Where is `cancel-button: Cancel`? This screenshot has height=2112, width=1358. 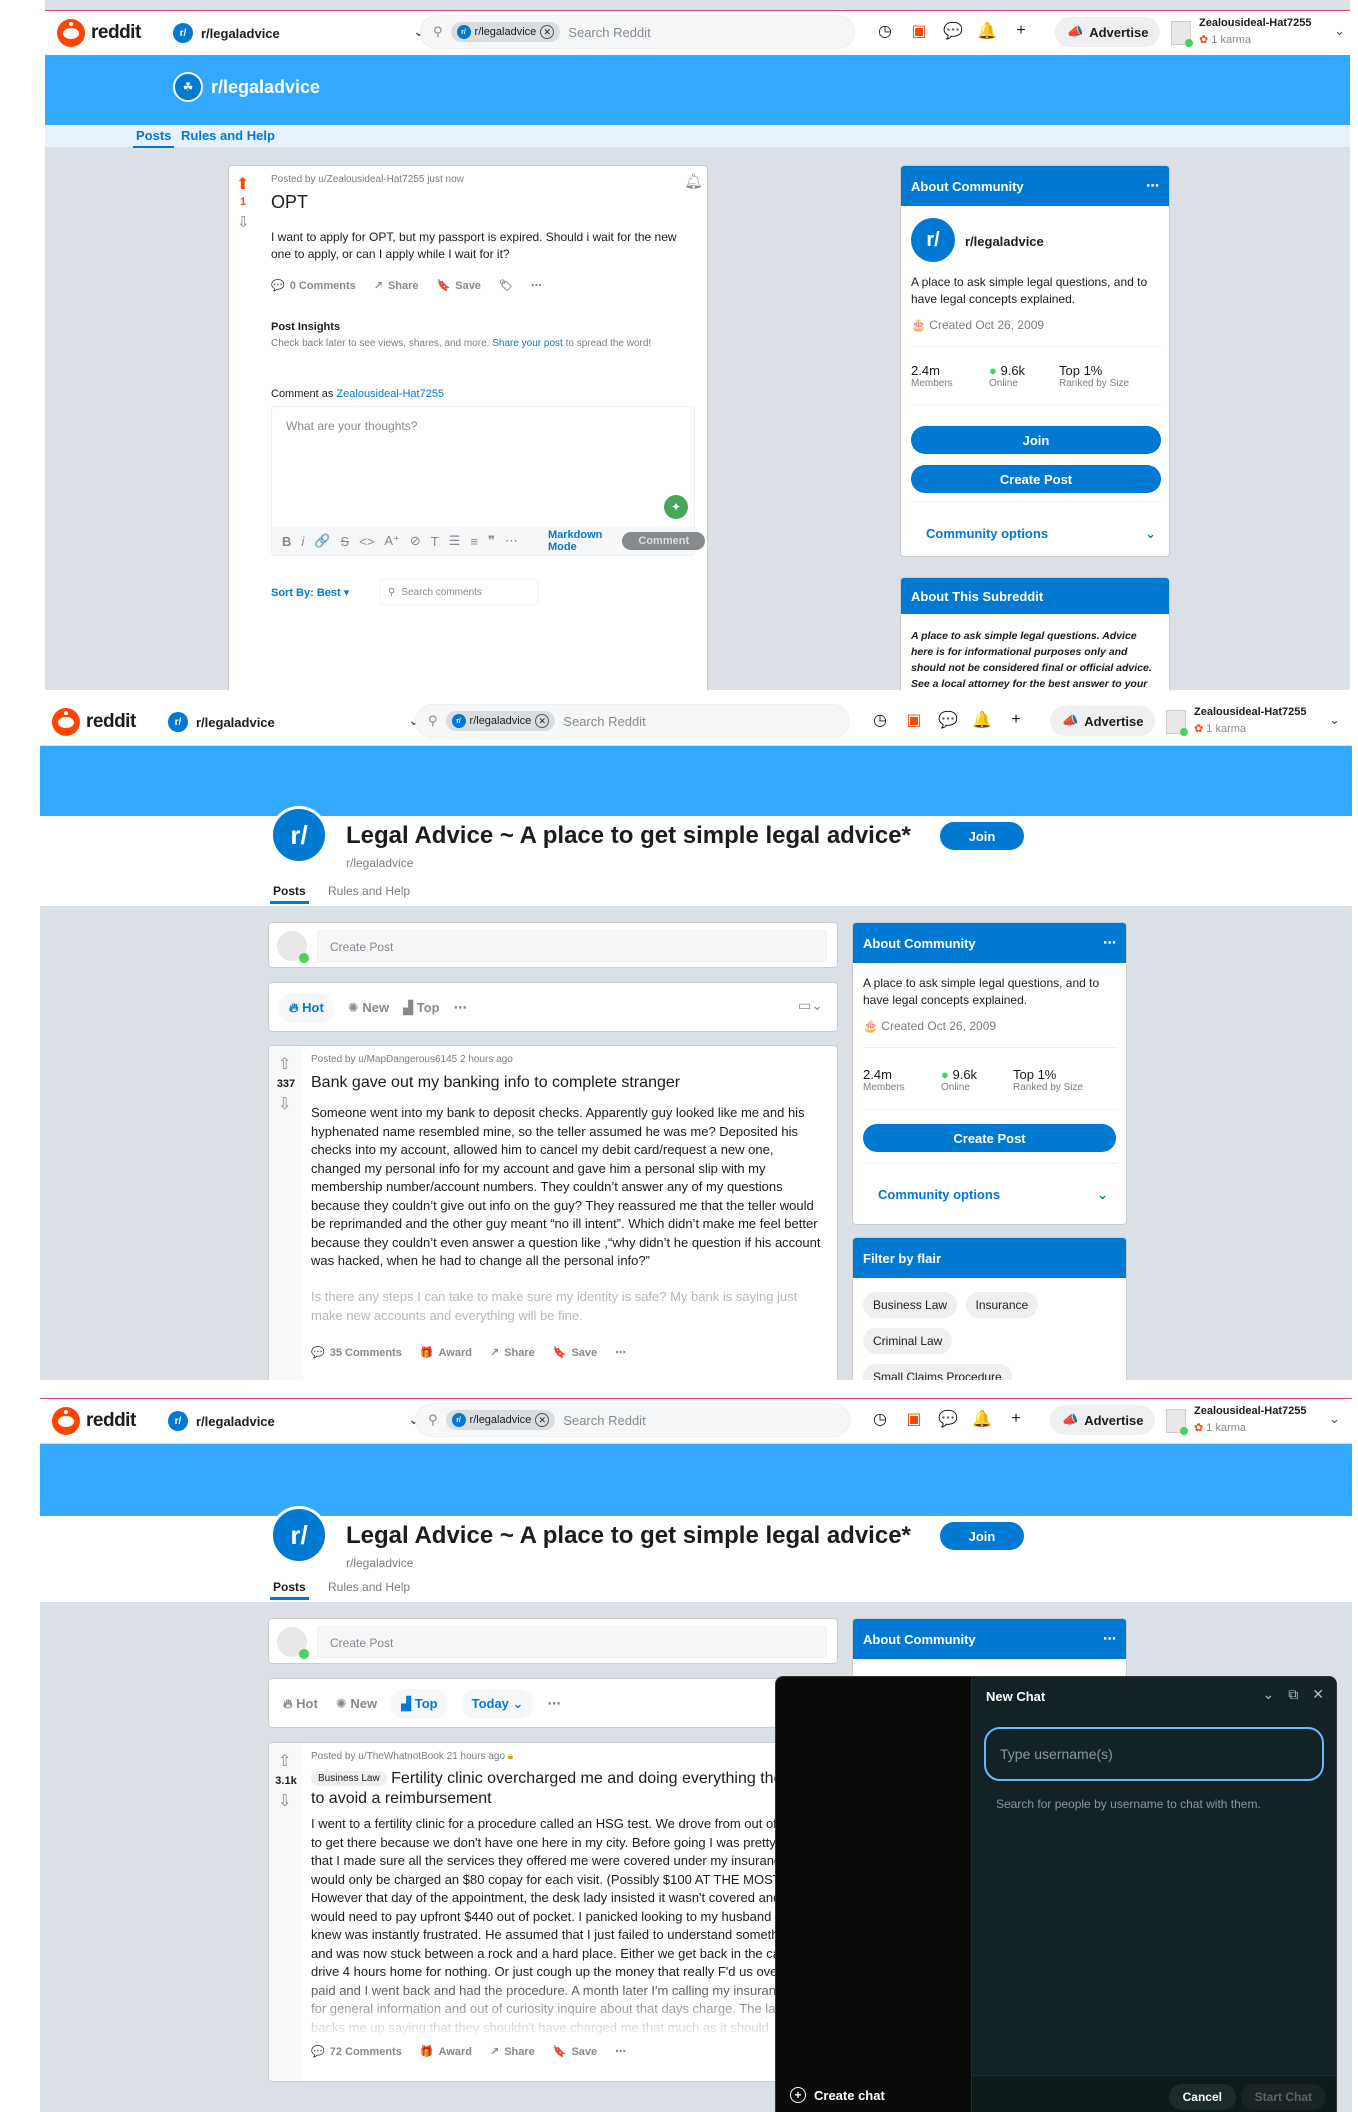 cancel-button: Cancel is located at coordinates (1202, 2097).